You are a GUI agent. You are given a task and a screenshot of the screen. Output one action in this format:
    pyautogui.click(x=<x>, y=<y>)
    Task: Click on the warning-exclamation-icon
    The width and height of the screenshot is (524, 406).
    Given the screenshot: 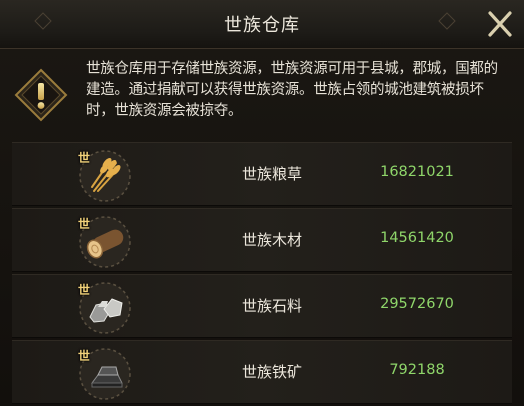 What is the action you would take?
    pyautogui.click(x=41, y=95)
    